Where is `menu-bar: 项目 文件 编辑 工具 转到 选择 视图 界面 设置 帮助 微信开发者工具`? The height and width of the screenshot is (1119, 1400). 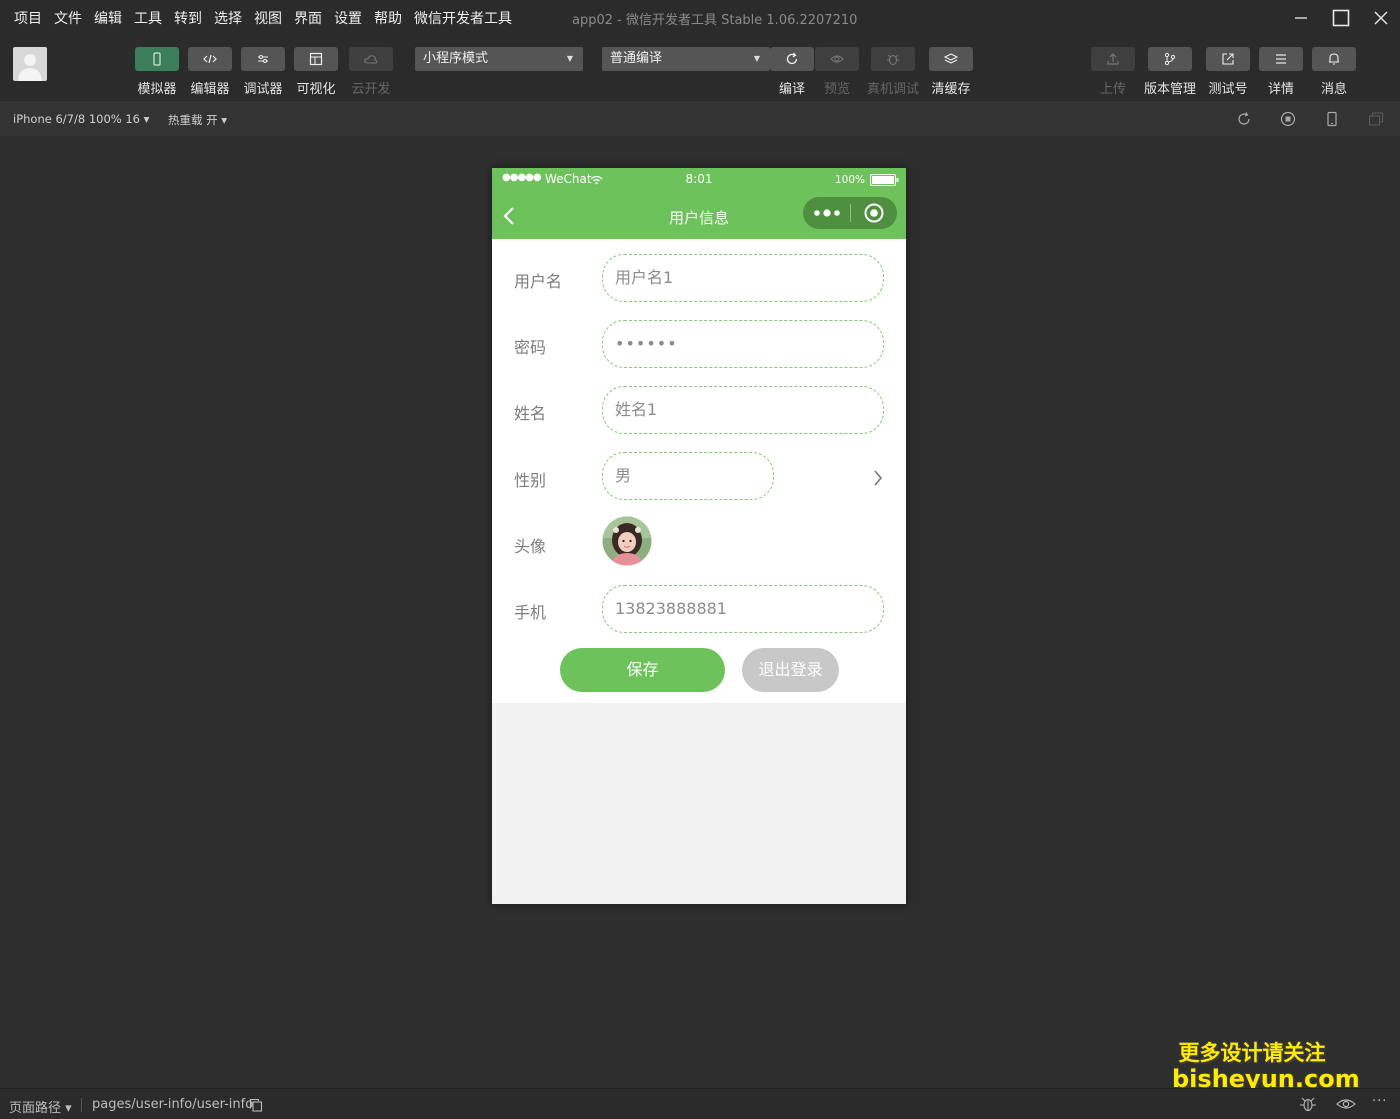 menu-bar: 项目 文件 编辑 工具 转到 选择 视图 界面 设置 帮助 微信开发者工具 is located at coordinates (262, 18).